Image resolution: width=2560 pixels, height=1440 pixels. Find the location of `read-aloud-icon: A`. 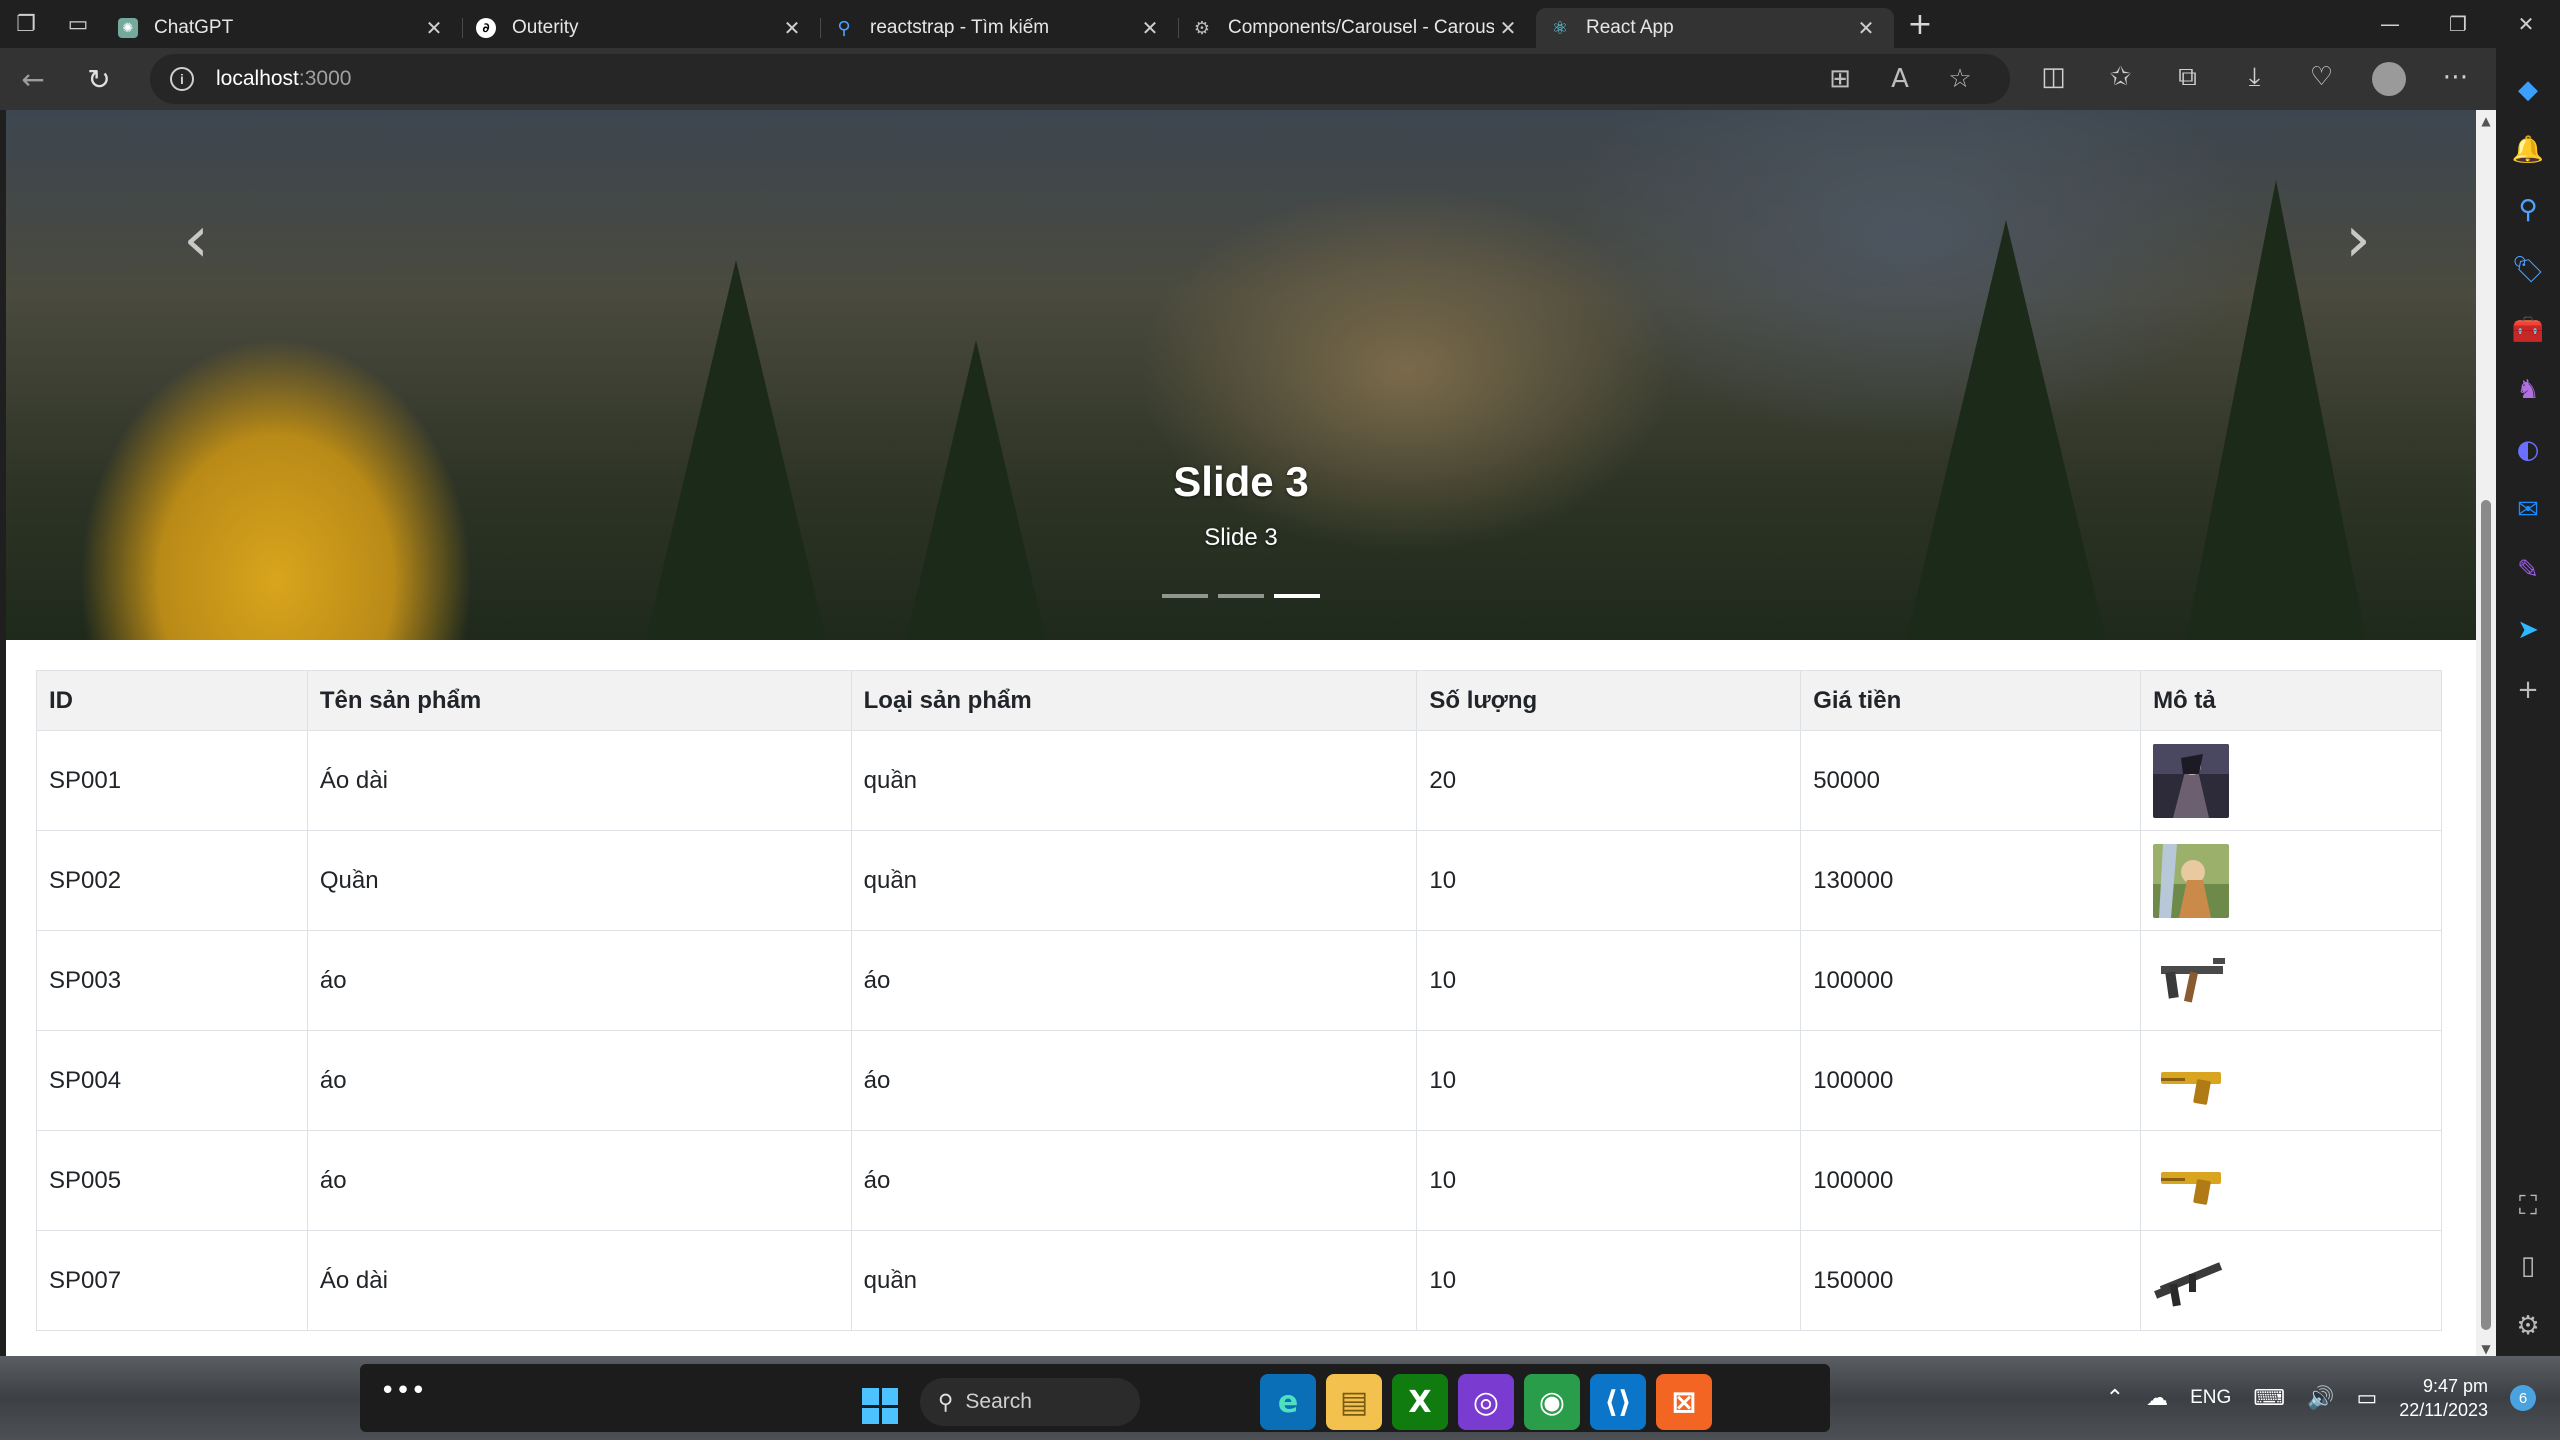

read-aloud-icon: A is located at coordinates (1900, 79).